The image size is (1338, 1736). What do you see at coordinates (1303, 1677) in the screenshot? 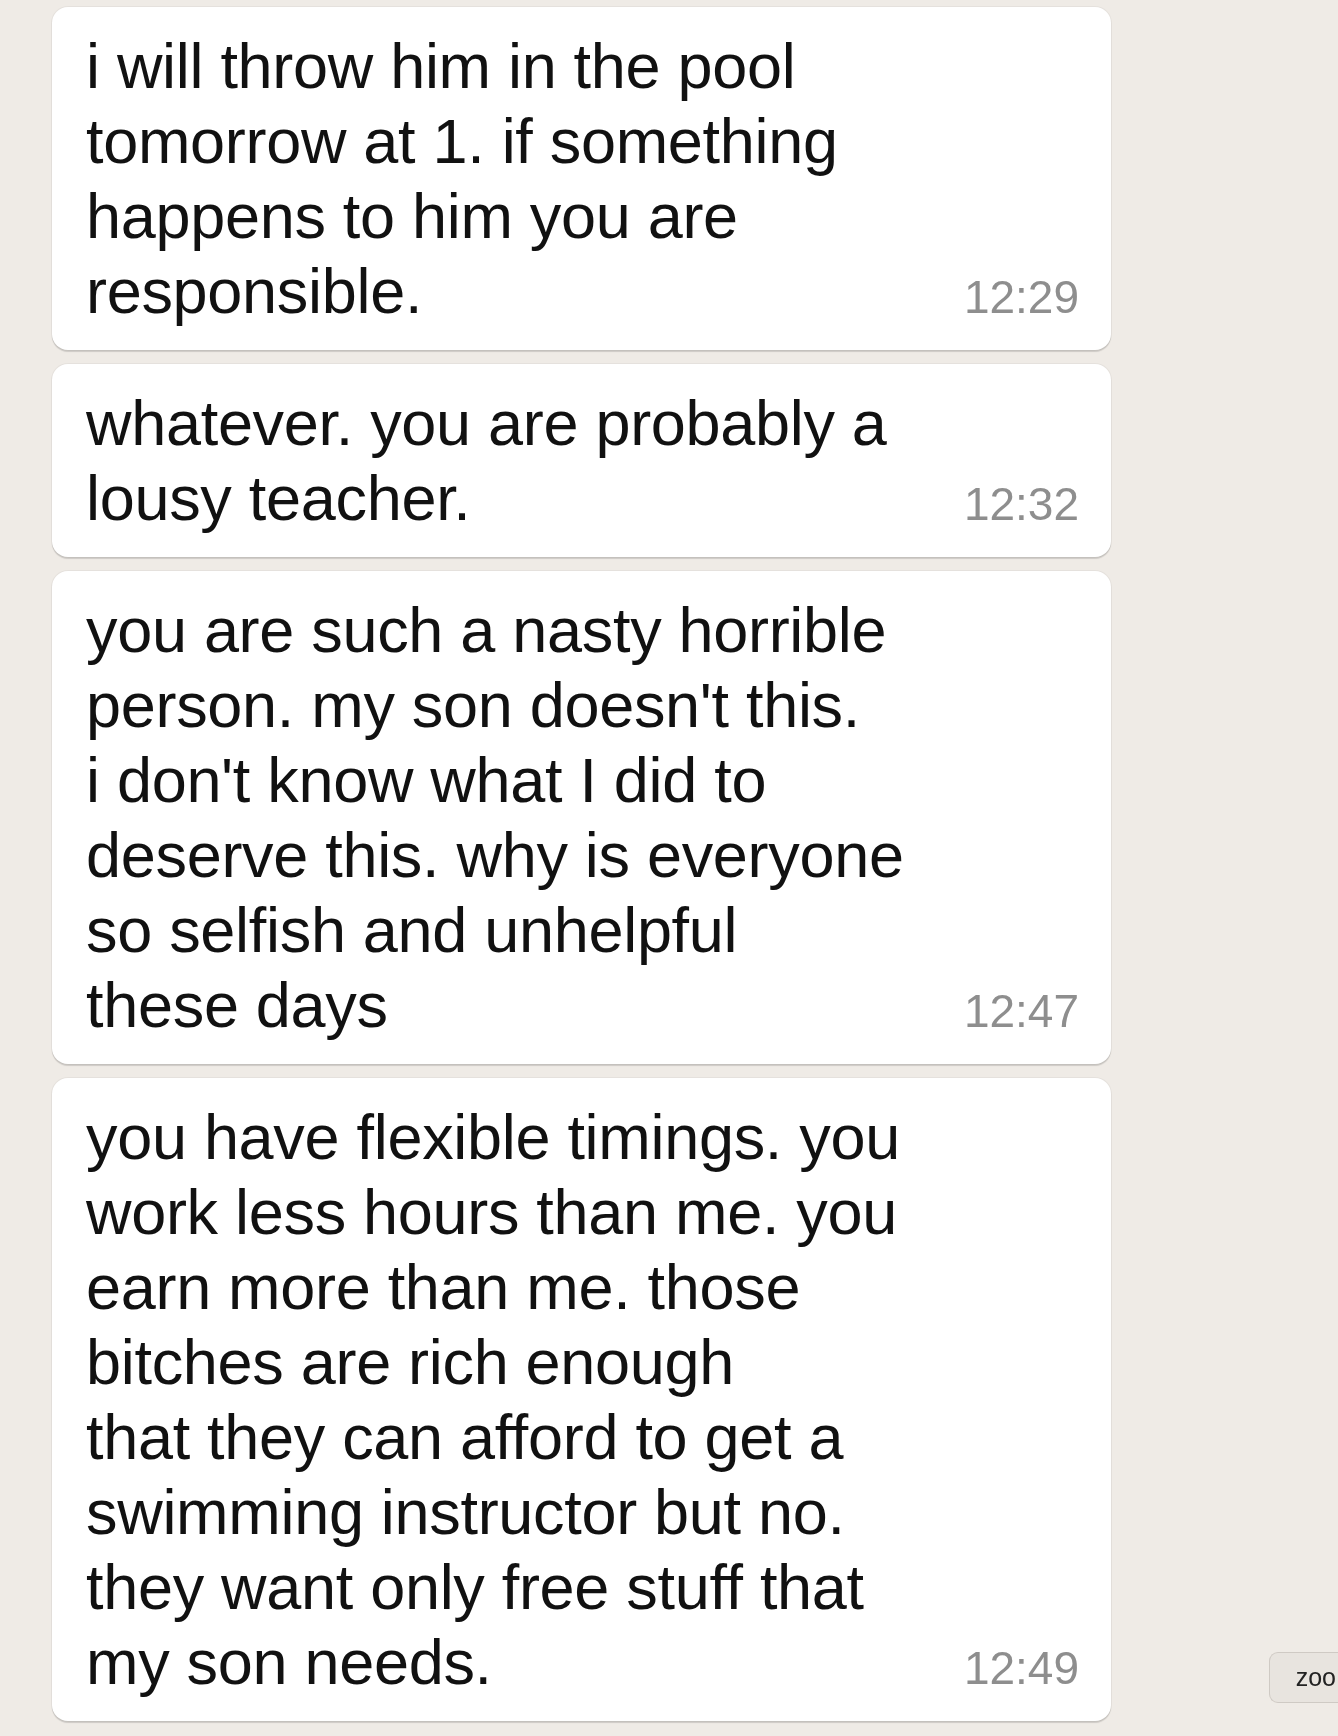
I see `zoom-button: zoo` at bounding box center [1303, 1677].